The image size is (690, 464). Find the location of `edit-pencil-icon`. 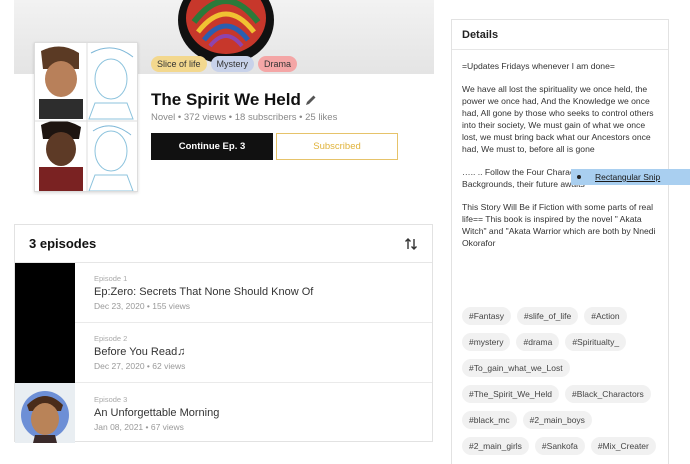

edit-pencil-icon is located at coordinates (311, 100).